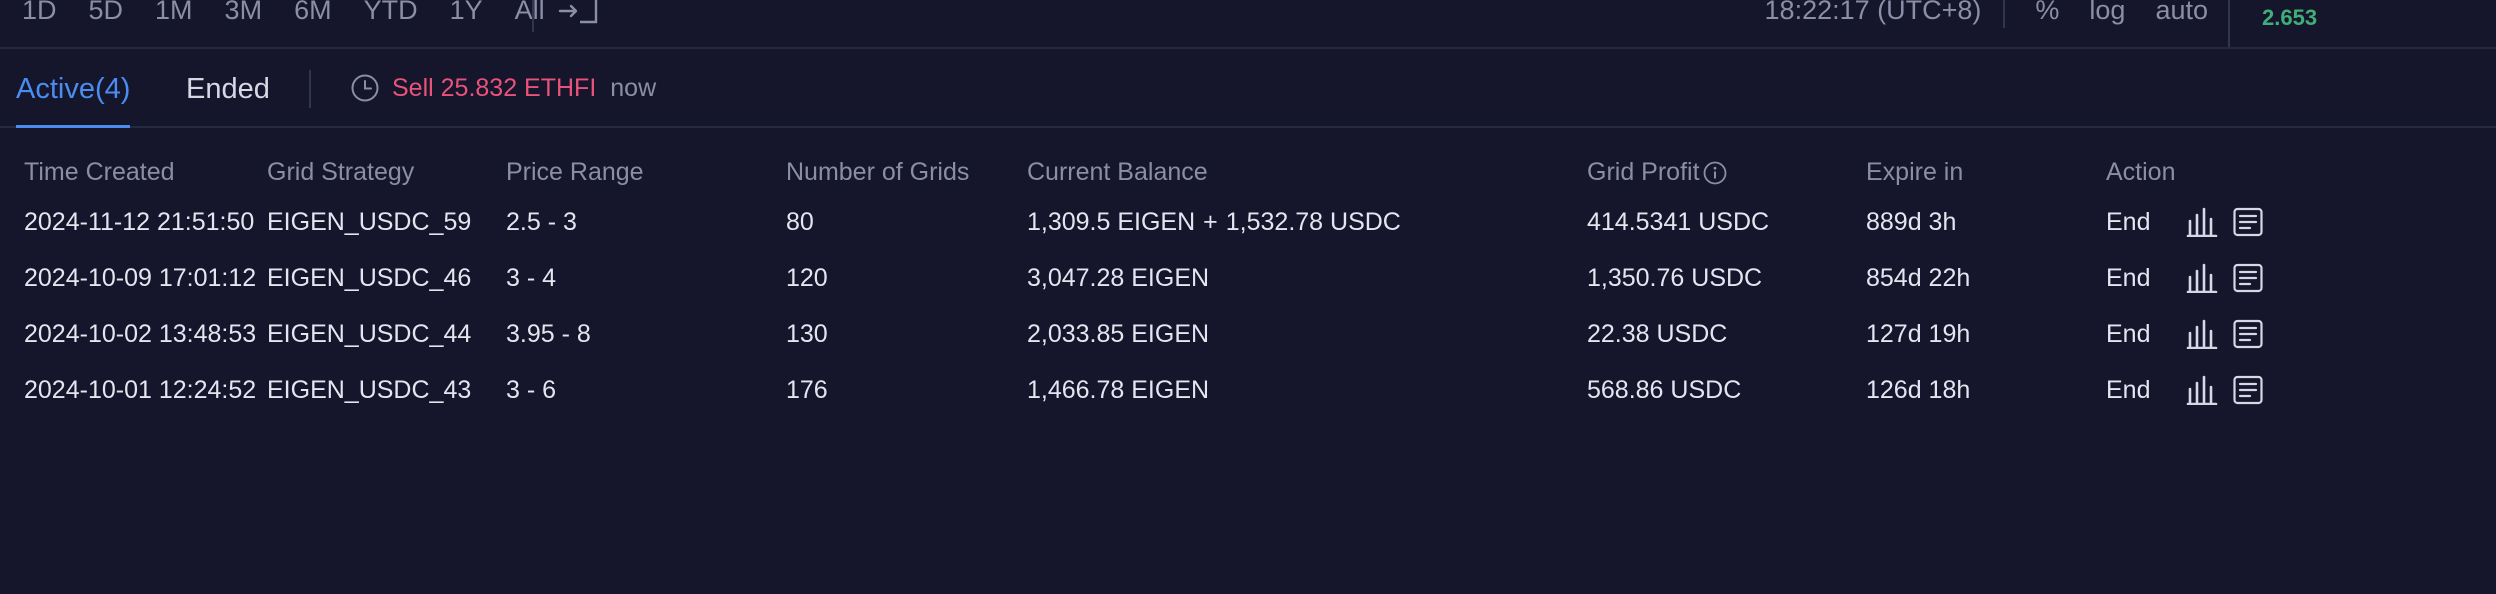 The image size is (2496, 594). I want to click on header-grid-profit: Grid Profit, so click(1657, 172).